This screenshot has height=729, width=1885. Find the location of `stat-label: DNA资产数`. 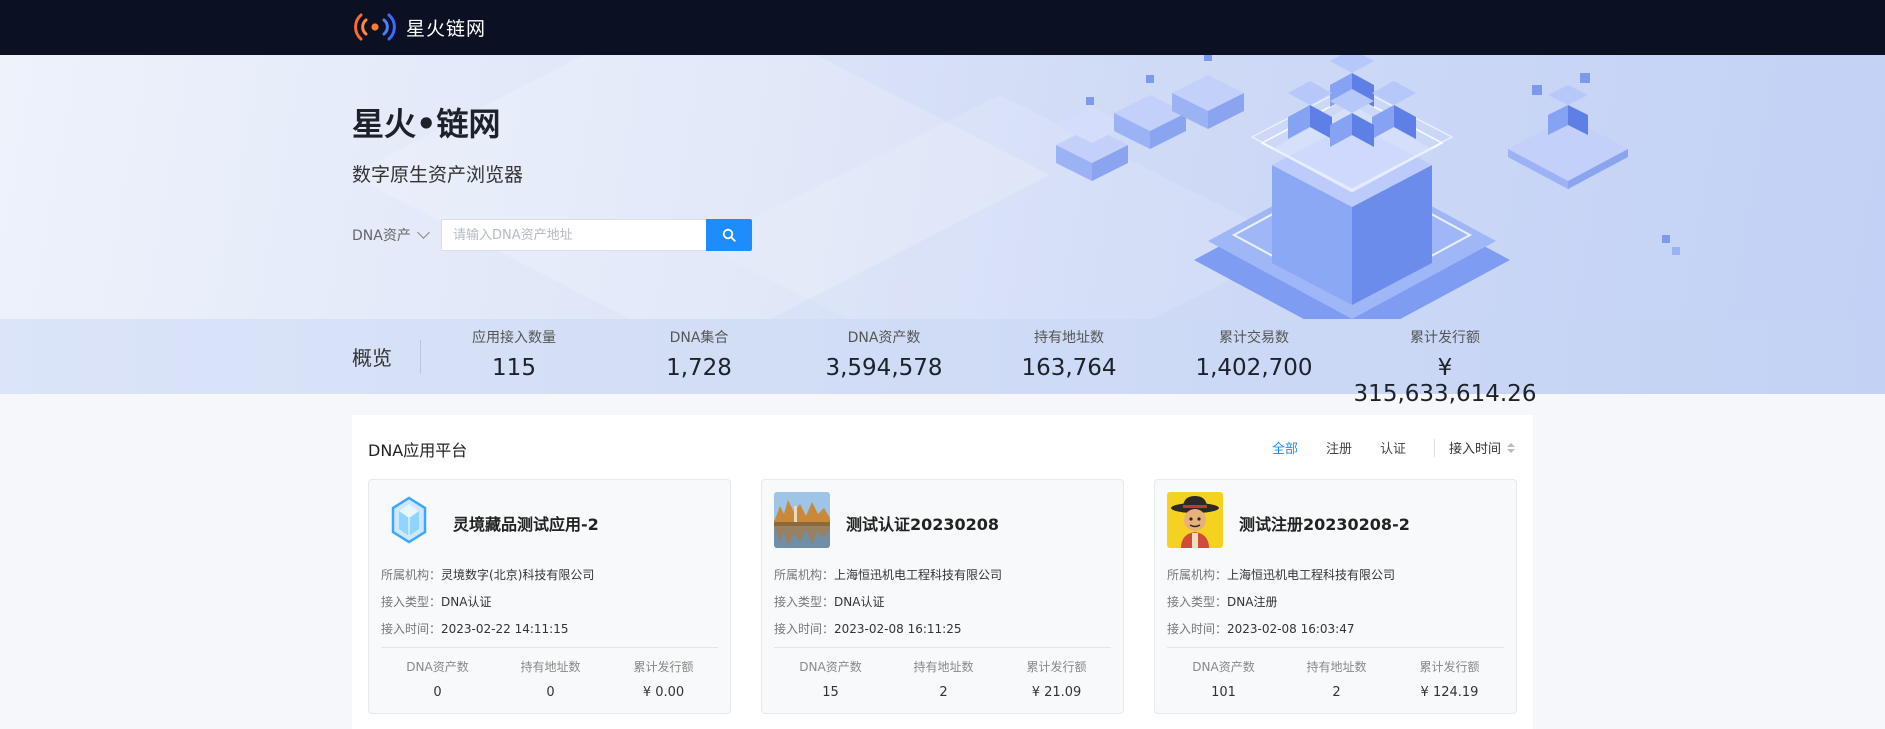

stat-label: DNA资产数 is located at coordinates (884, 338).